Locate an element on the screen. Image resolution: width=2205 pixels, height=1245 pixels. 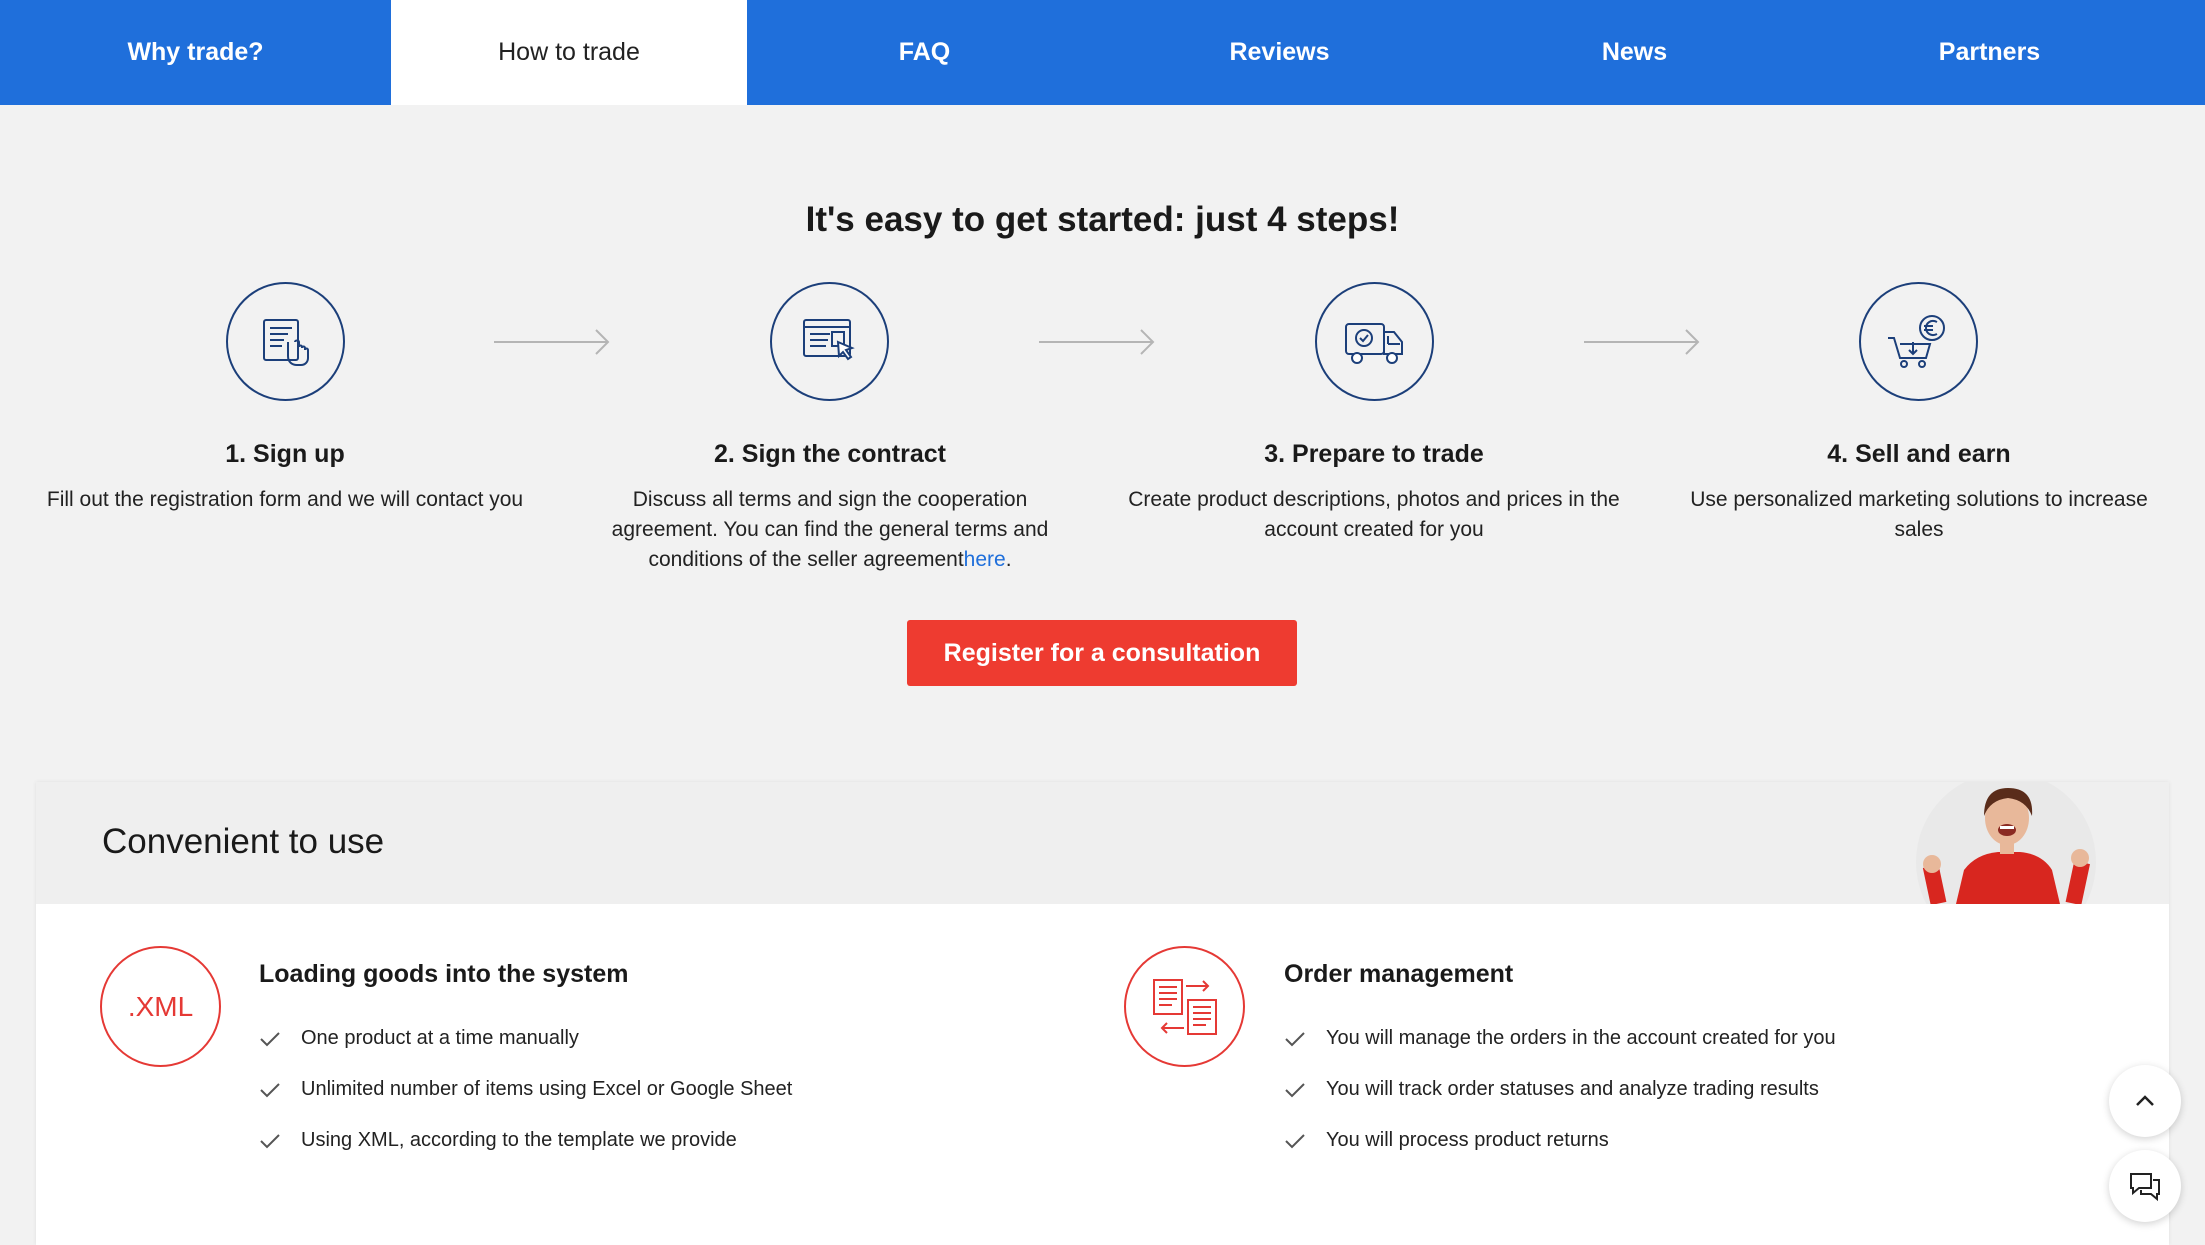
feature-title: Loading goods into the system is located at coordinates (444, 974).